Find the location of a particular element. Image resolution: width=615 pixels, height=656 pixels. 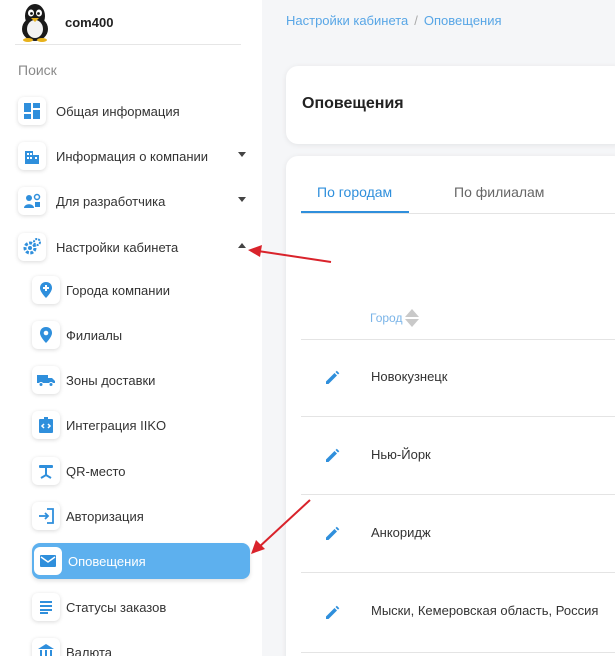

building-icon is located at coordinates (32, 156).